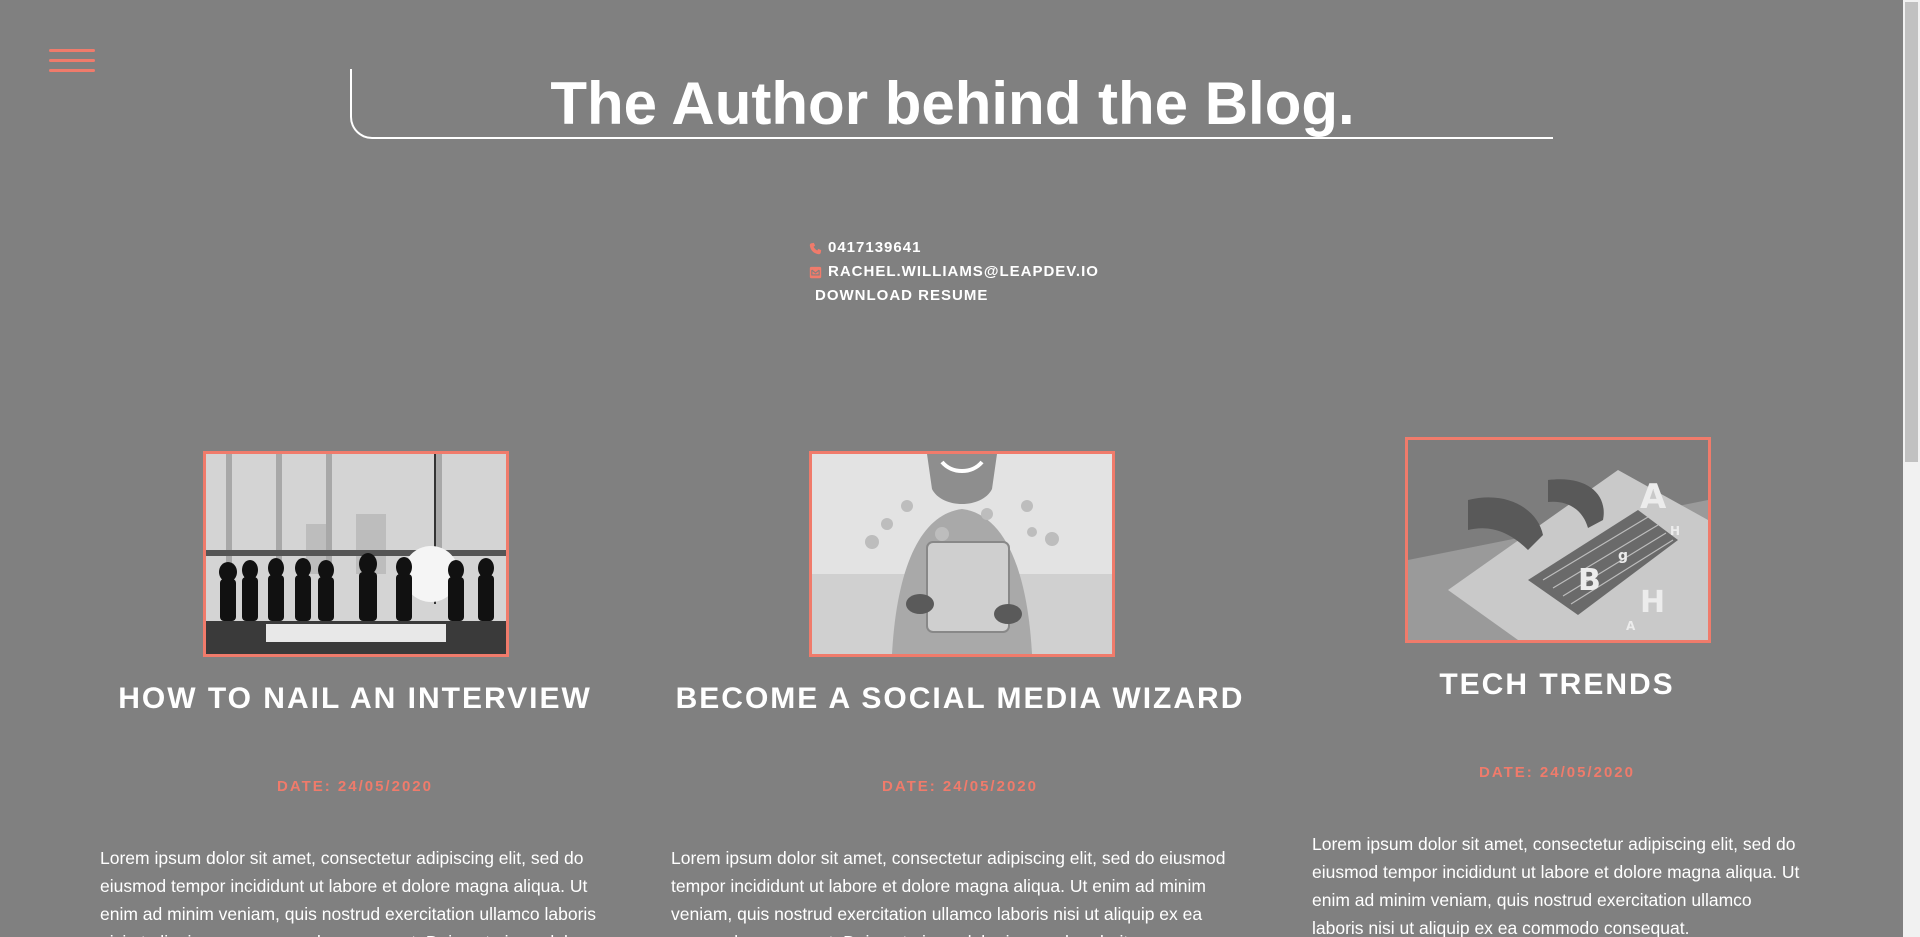 Image resolution: width=1920 pixels, height=937 pixels. What do you see at coordinates (963, 272) in the screenshot?
I see `email-link: RACHEL.WILLIAMS@LEAPDEV.IO` at bounding box center [963, 272].